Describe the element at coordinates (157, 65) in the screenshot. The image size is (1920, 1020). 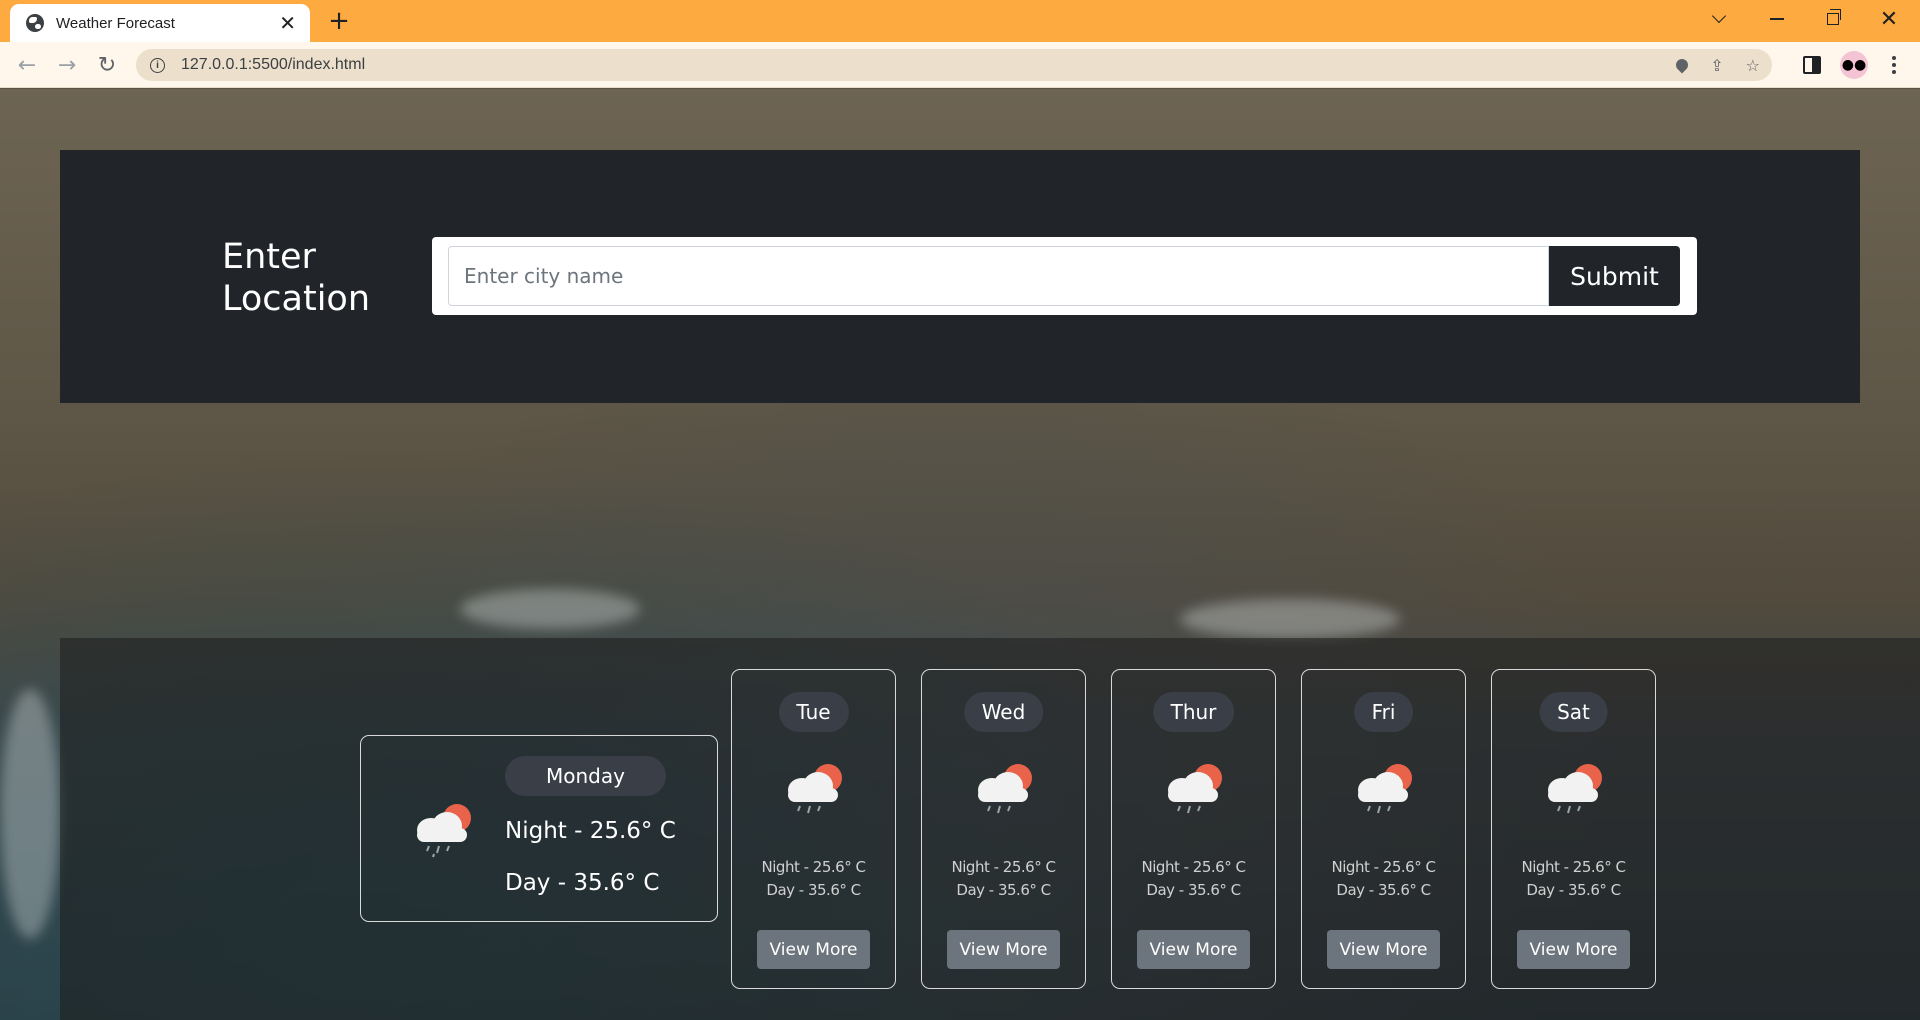
I see `site-info-icon: i` at that location.